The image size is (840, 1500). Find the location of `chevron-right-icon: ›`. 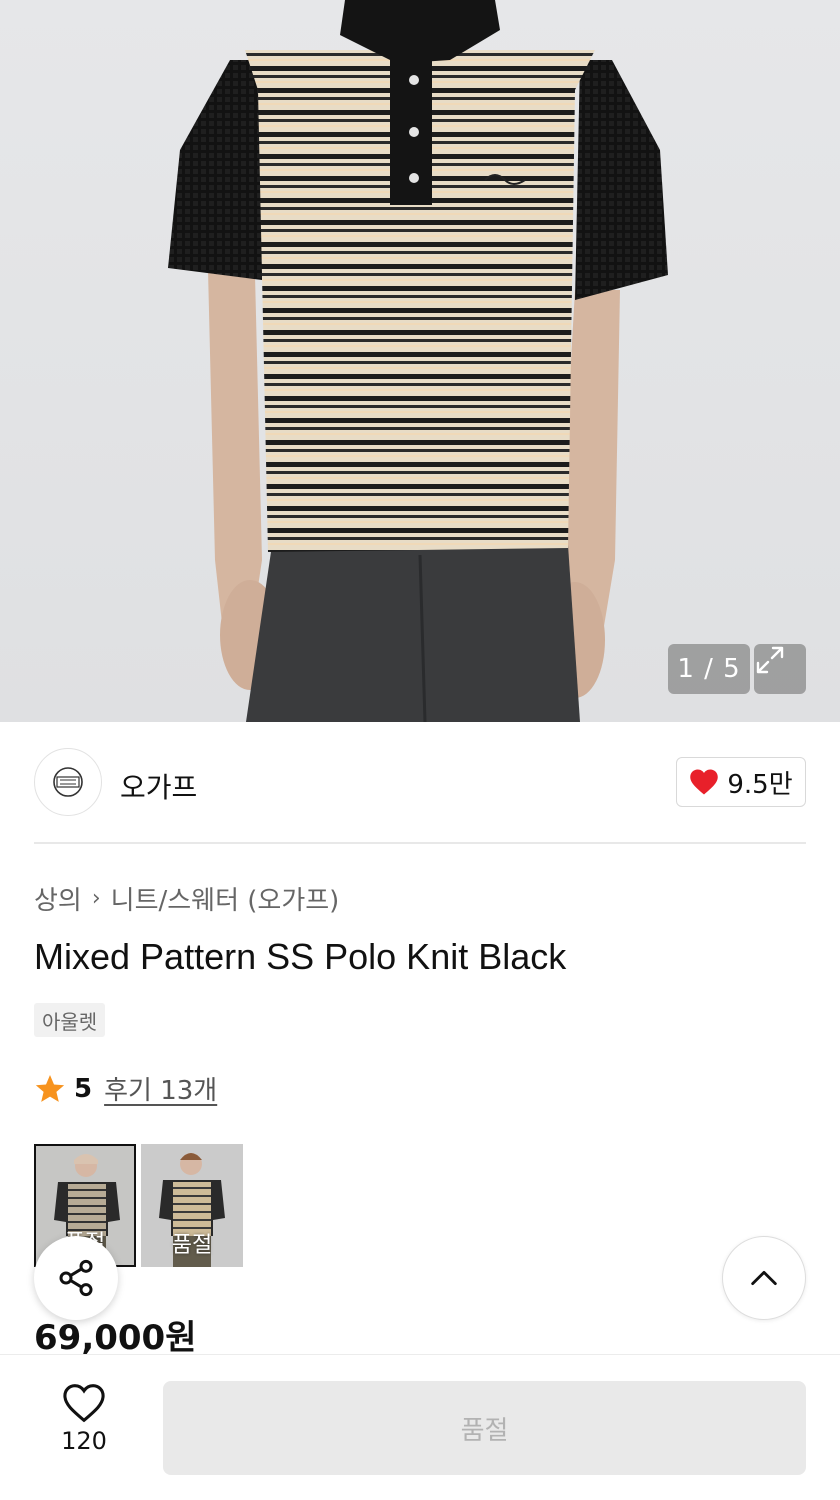

chevron-right-icon: › is located at coordinates (96, 898).